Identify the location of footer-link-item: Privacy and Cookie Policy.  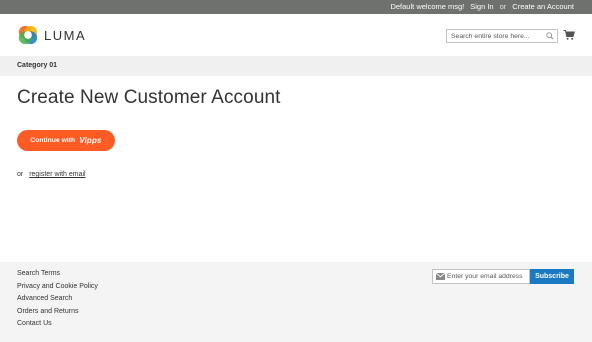
(57, 288).